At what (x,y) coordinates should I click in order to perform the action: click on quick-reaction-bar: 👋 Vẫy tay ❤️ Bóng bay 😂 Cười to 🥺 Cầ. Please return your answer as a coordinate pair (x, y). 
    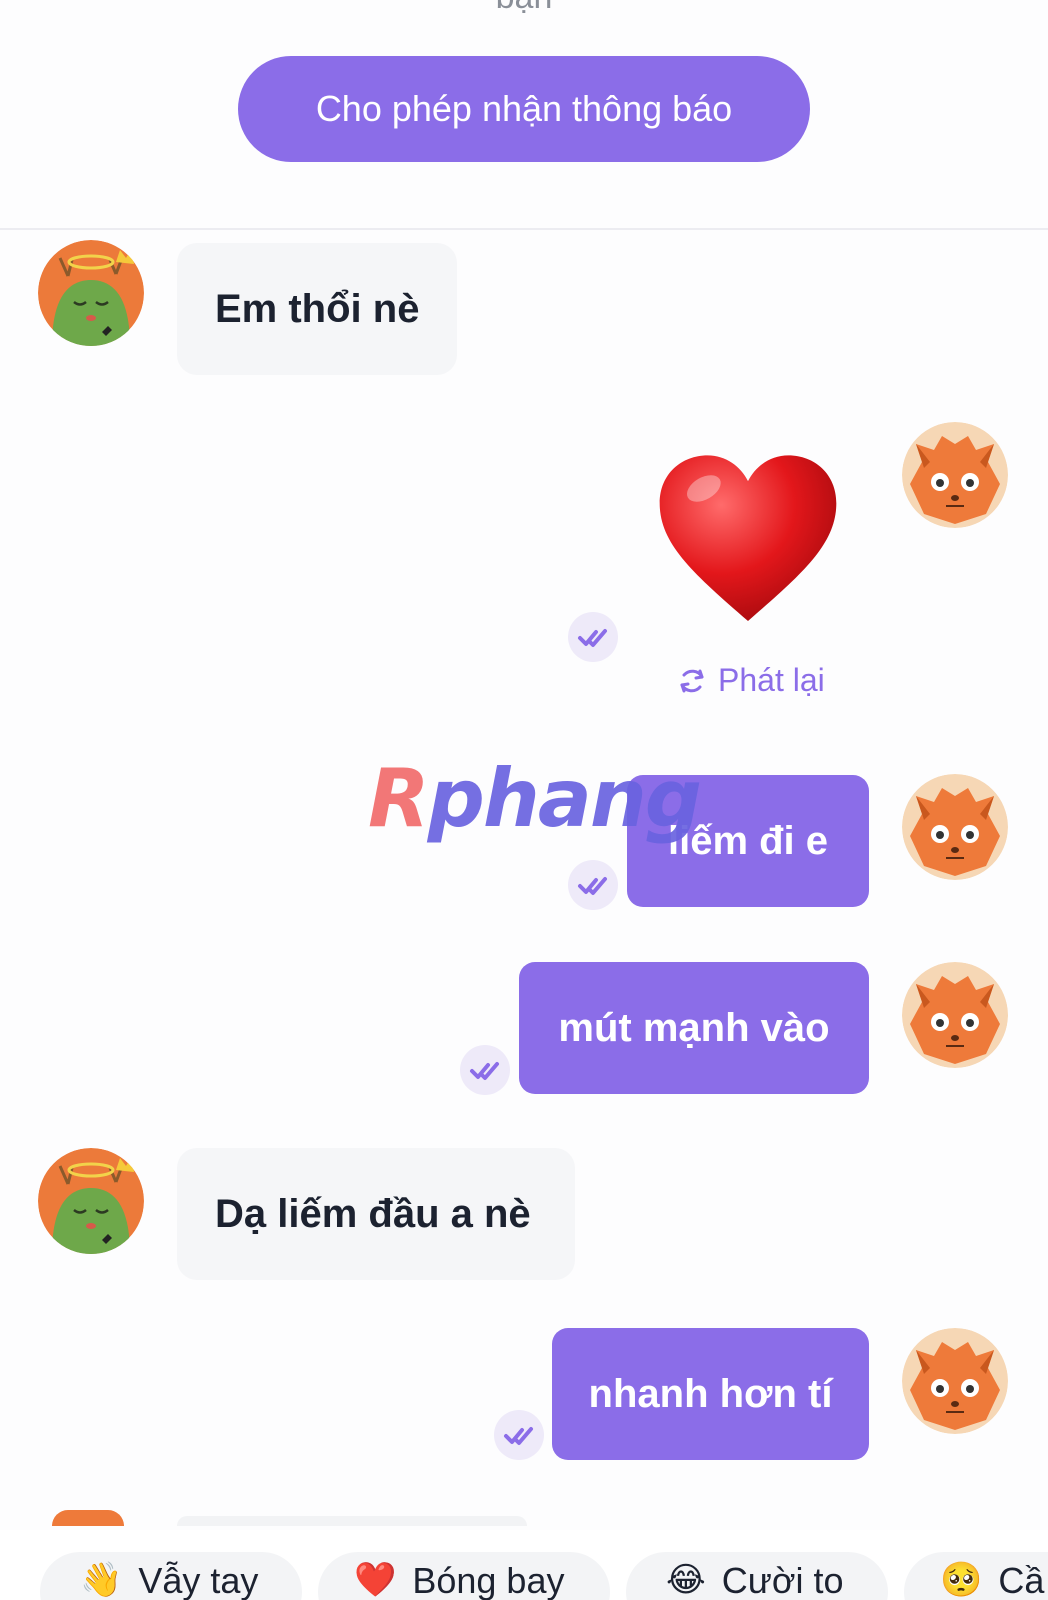
    Looking at the image, I should click on (524, 1565).